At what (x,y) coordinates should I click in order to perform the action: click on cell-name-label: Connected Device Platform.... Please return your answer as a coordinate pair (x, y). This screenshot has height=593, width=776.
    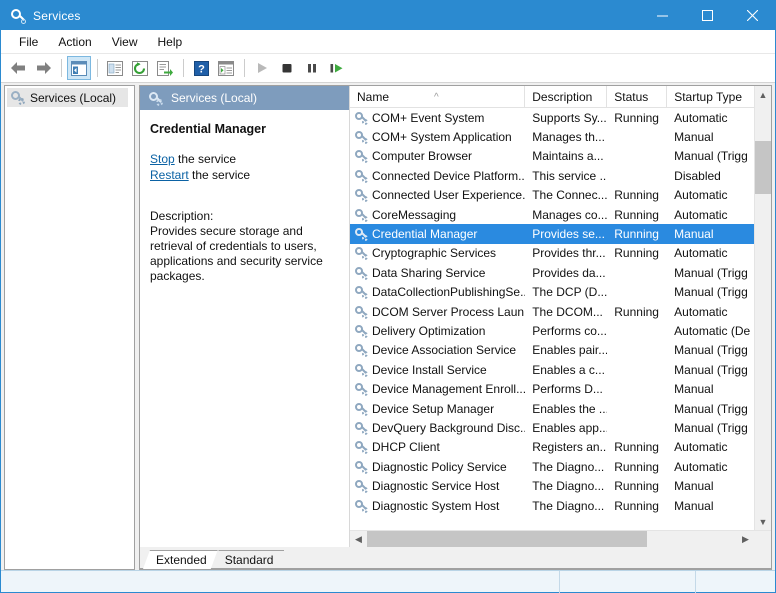
    Looking at the image, I should click on (449, 175).